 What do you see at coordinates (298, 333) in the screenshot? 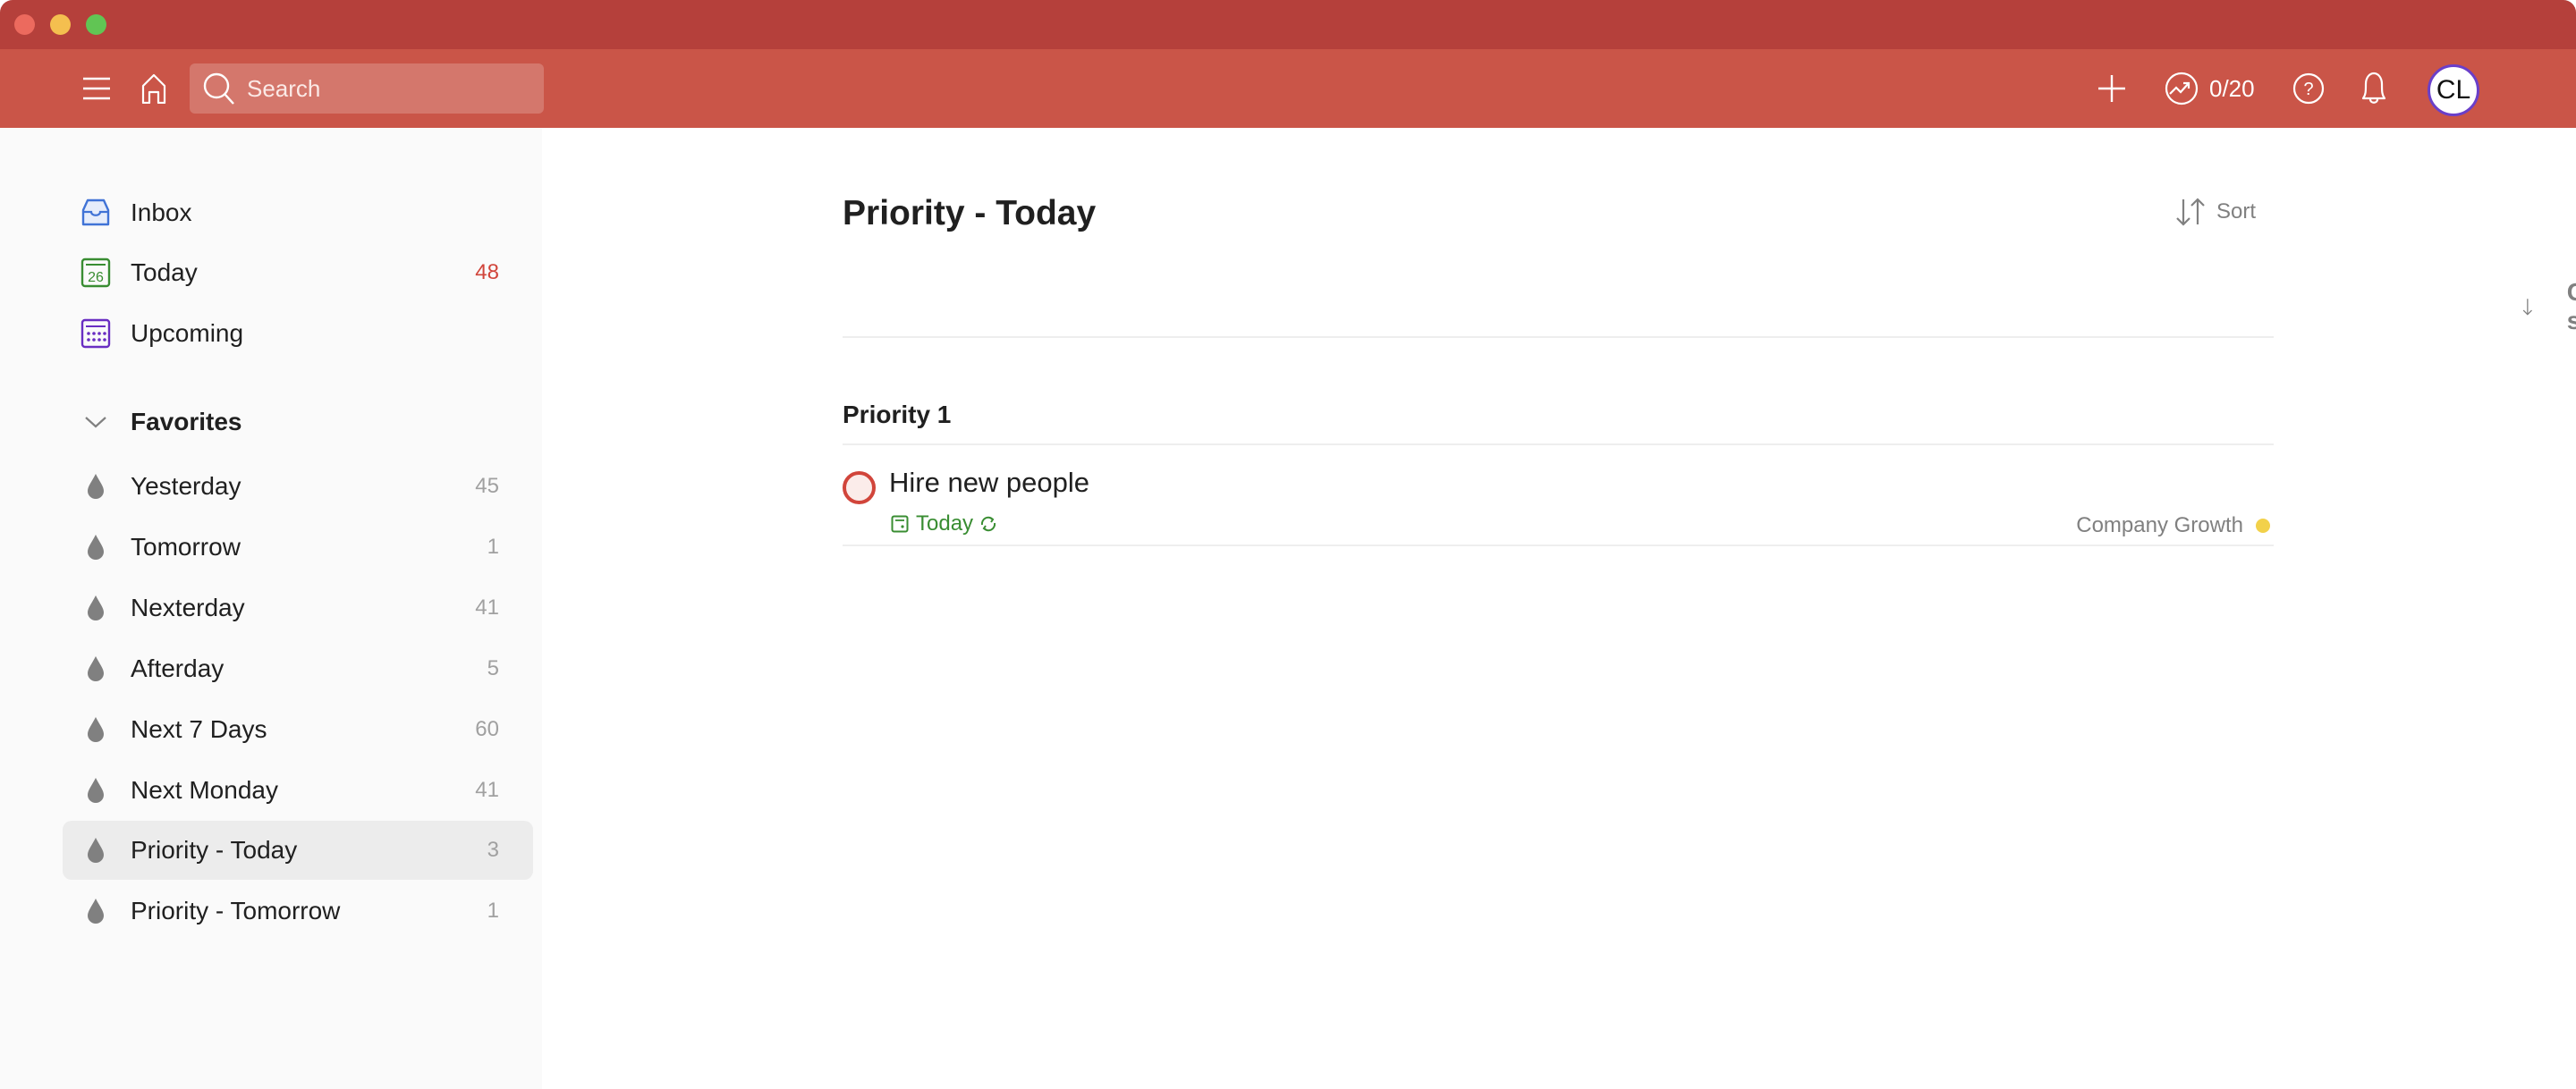
I see `sidebar-item-upcoming: Upcoming` at bounding box center [298, 333].